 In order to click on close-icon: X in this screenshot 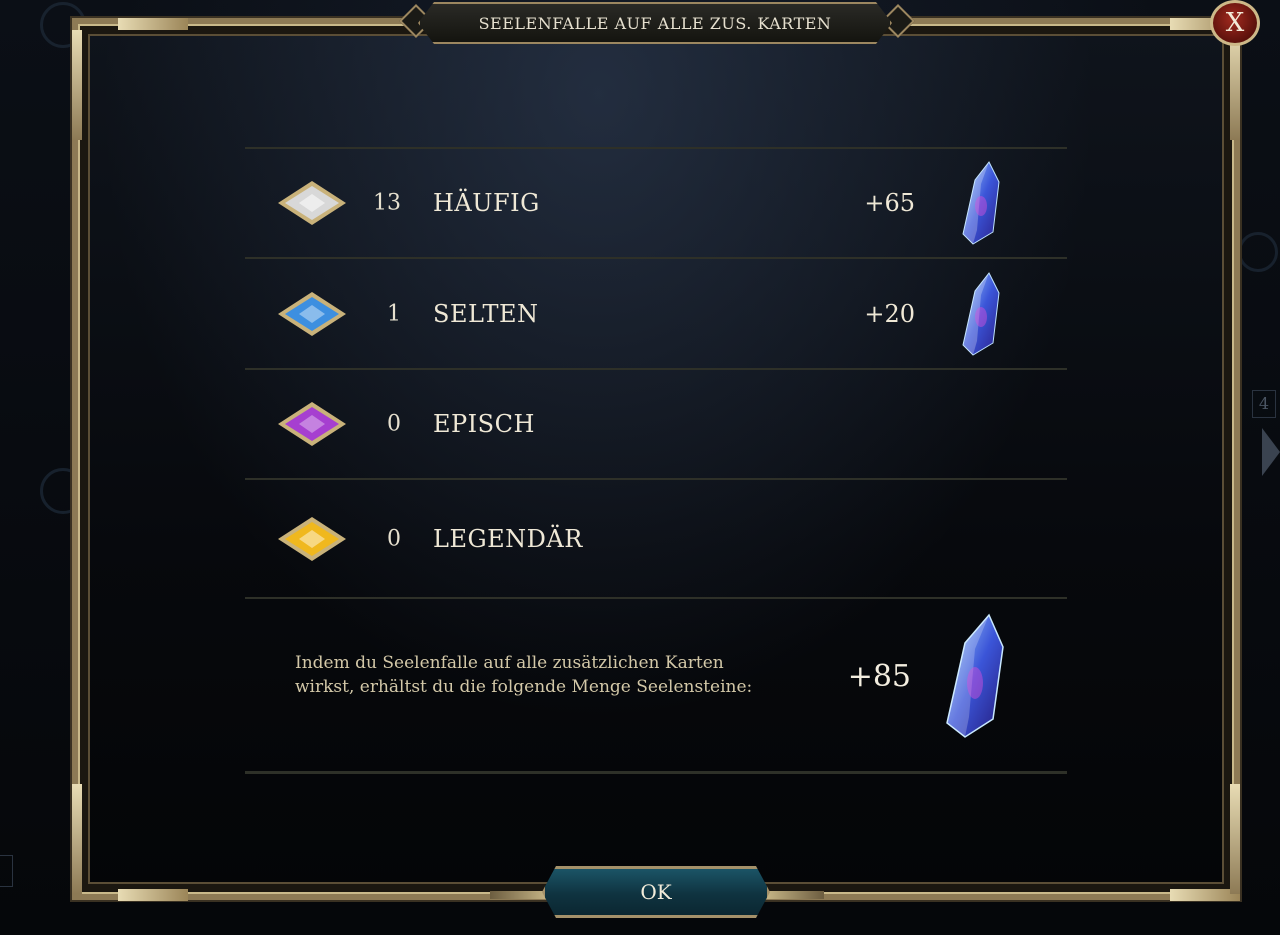, I will do `click(1235, 23)`.